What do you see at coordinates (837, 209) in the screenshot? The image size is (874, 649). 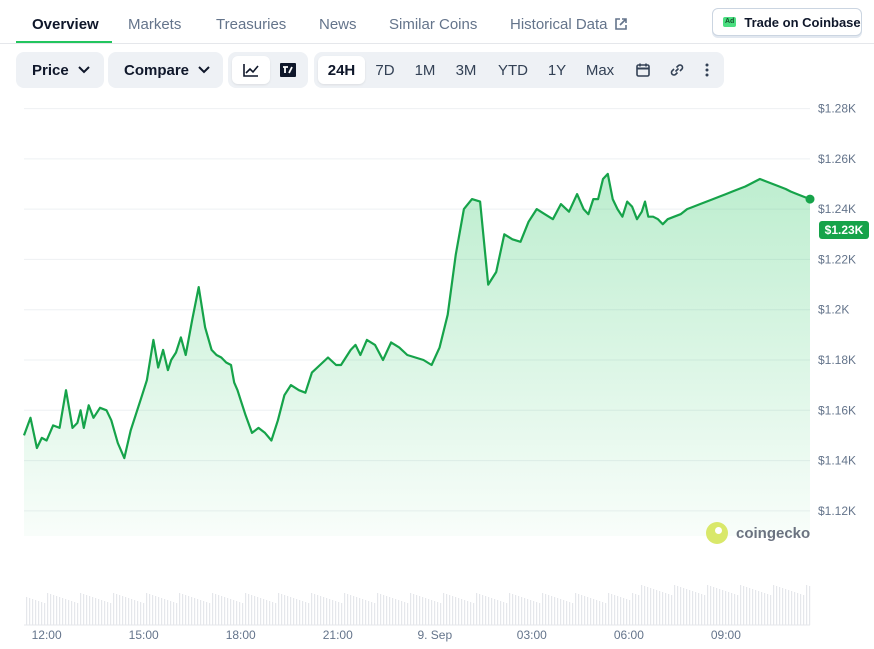 I see `y-tick-label: $1.24K` at bounding box center [837, 209].